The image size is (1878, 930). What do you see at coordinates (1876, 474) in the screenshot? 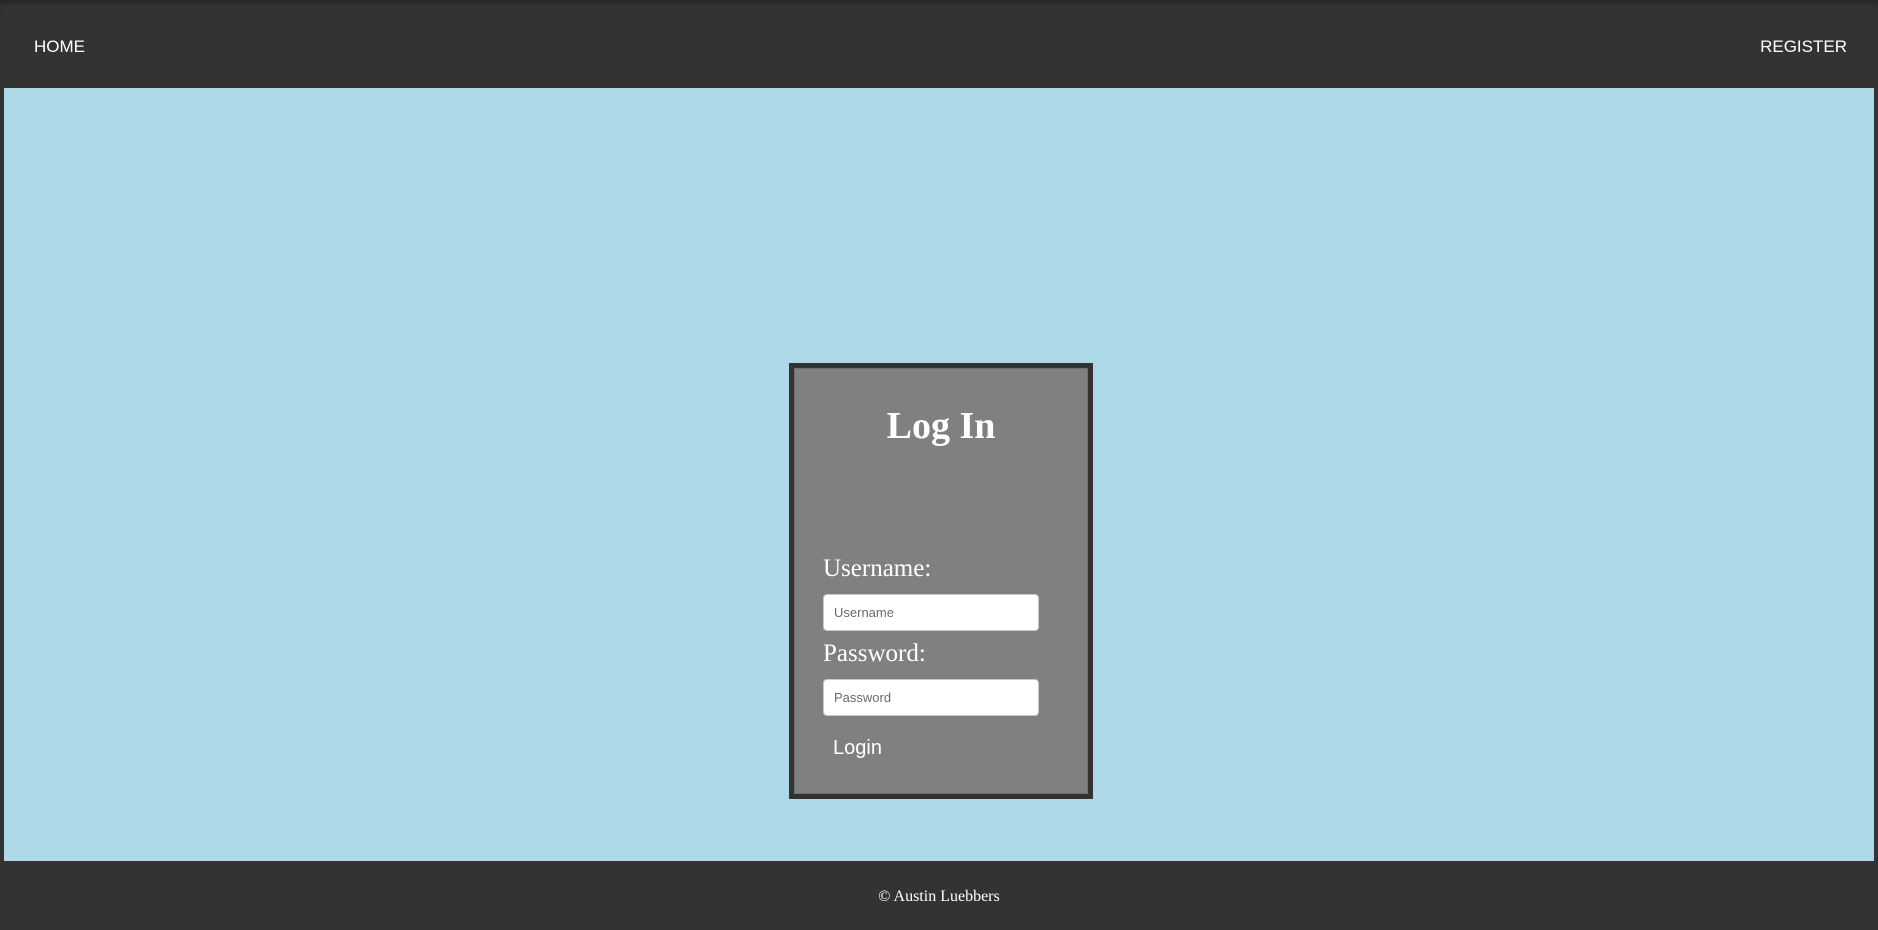
I see `right-border` at bounding box center [1876, 474].